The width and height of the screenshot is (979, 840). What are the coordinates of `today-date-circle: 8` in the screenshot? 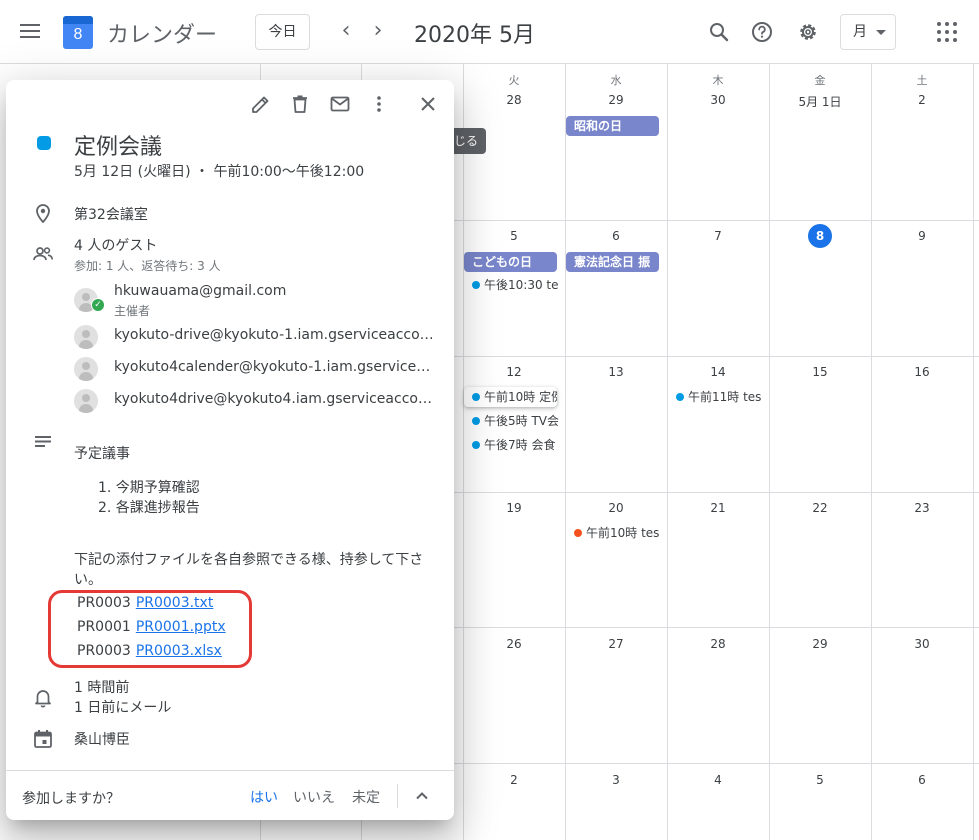 It's located at (820, 236).